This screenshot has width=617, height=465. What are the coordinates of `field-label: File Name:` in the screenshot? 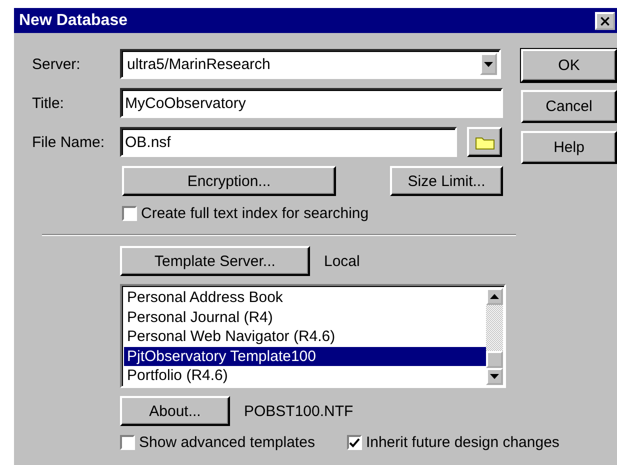 It's located at (69, 142).